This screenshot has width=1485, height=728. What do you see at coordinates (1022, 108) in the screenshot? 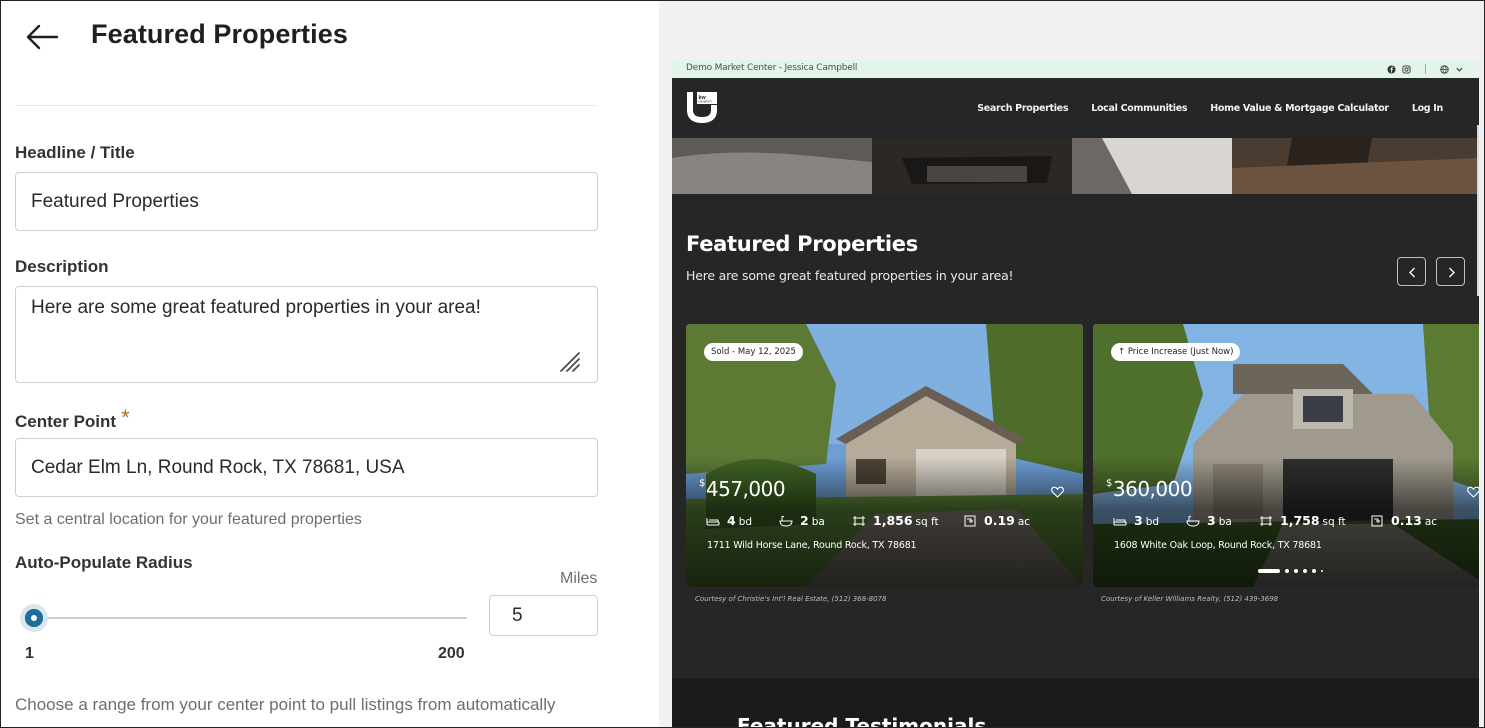
I see `nav-search-properties: Search Properties` at bounding box center [1022, 108].